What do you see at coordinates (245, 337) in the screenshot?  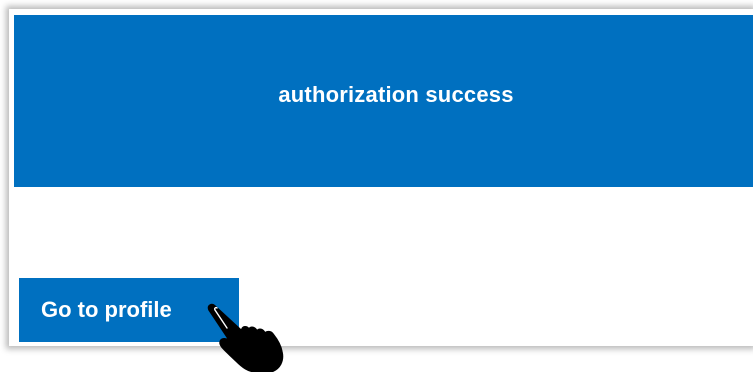 I see `pointing-hand-cursor-icon` at bounding box center [245, 337].